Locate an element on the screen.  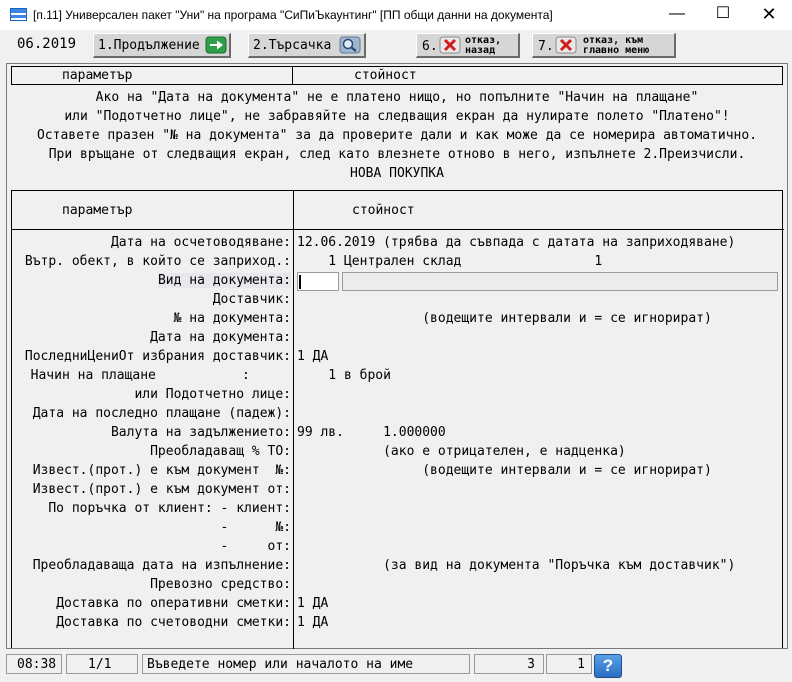
row-label: Вид на документа: is located at coordinates (224, 280).